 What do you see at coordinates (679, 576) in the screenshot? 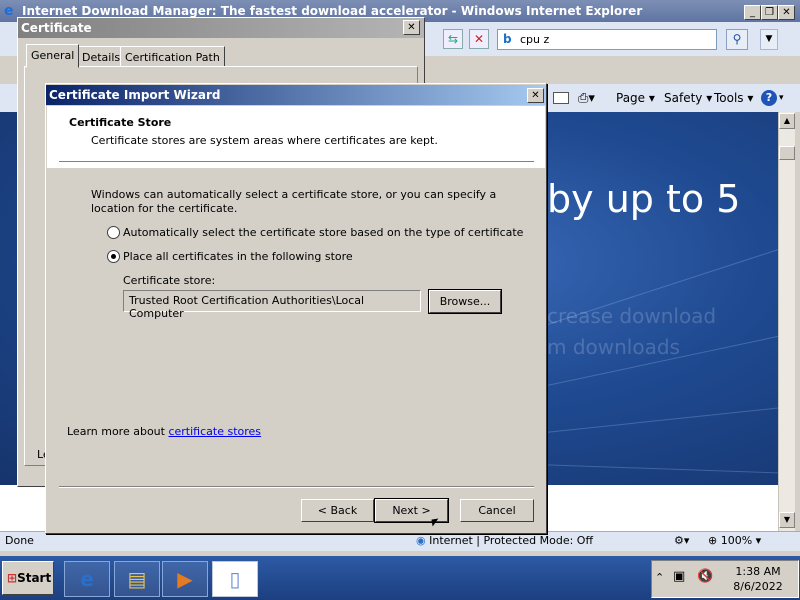
I see `network-icon: ▣` at bounding box center [679, 576].